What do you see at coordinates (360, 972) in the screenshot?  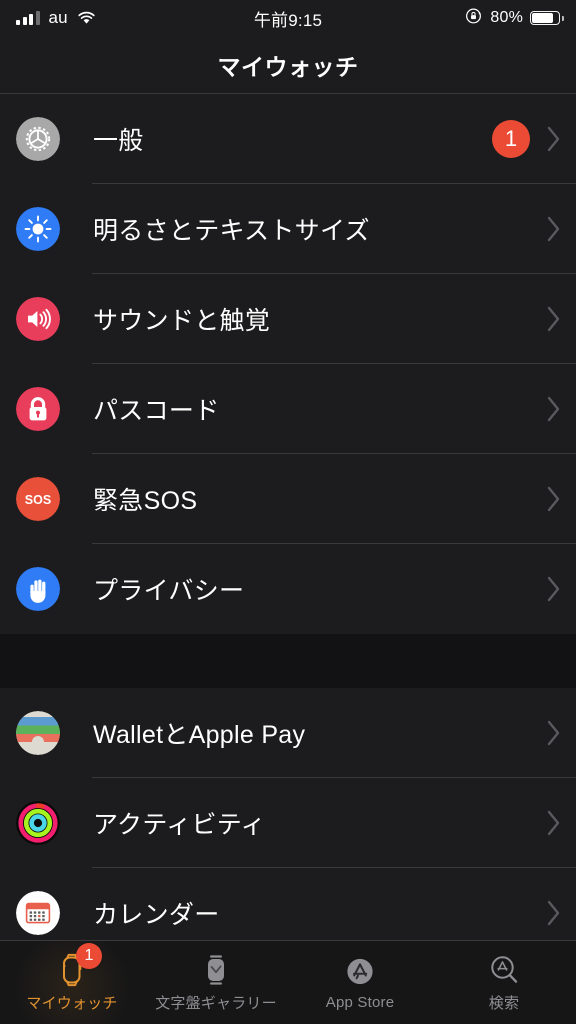 I see `app-store-icon` at bounding box center [360, 972].